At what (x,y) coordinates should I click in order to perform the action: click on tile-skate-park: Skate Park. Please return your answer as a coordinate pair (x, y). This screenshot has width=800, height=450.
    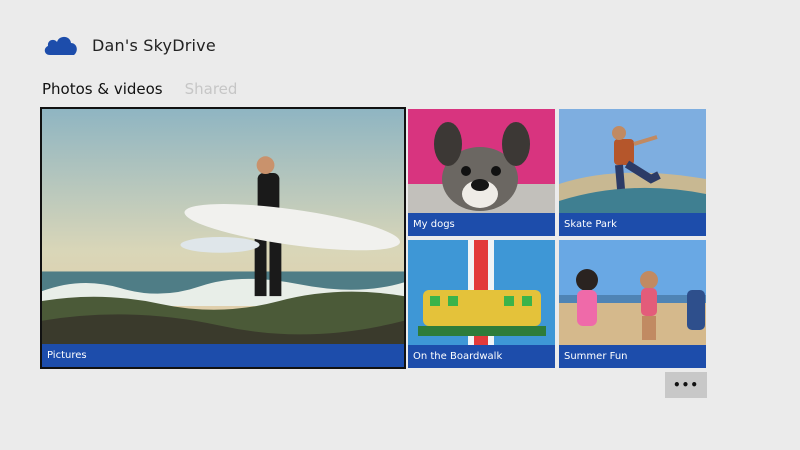
    Looking at the image, I should click on (632, 172).